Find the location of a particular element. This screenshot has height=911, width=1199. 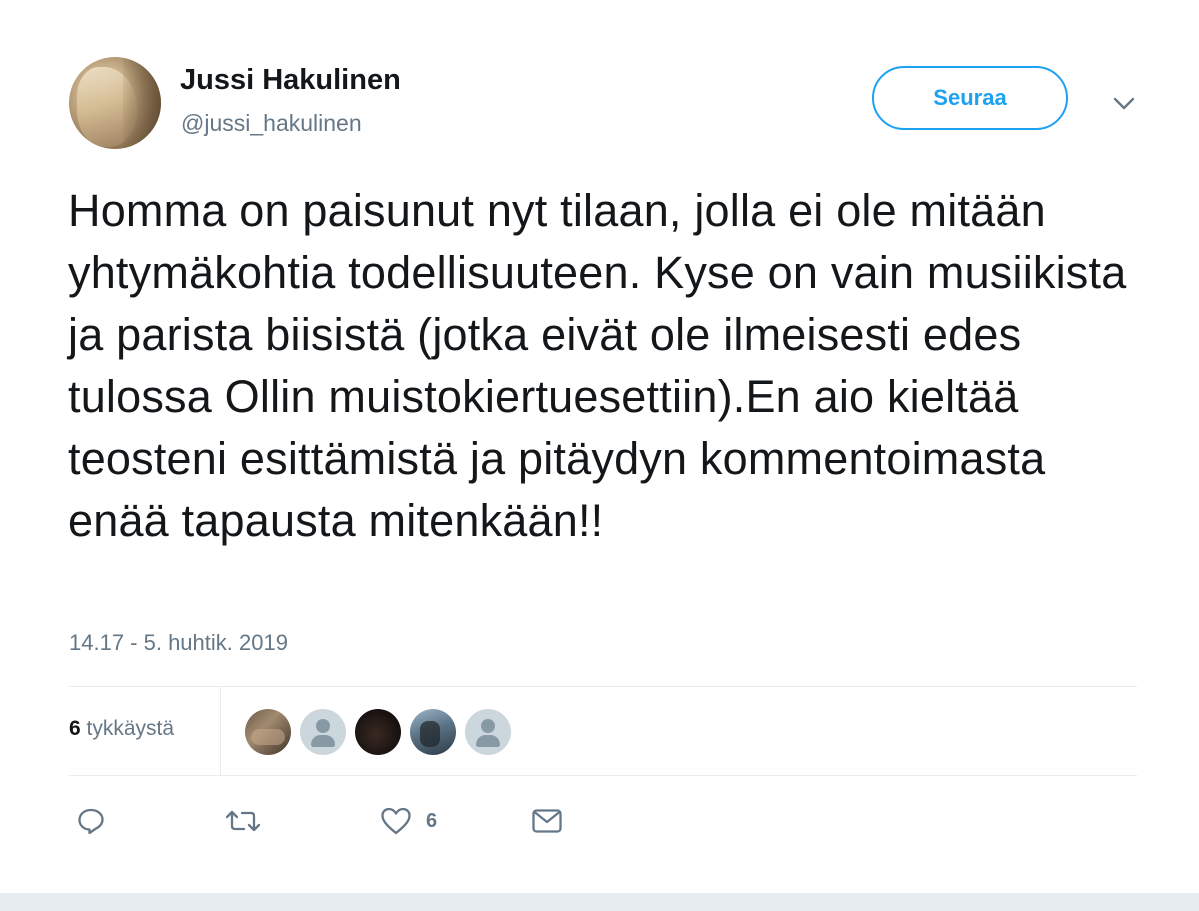

likes-stat: 6 tykkäystä is located at coordinates (121, 729).